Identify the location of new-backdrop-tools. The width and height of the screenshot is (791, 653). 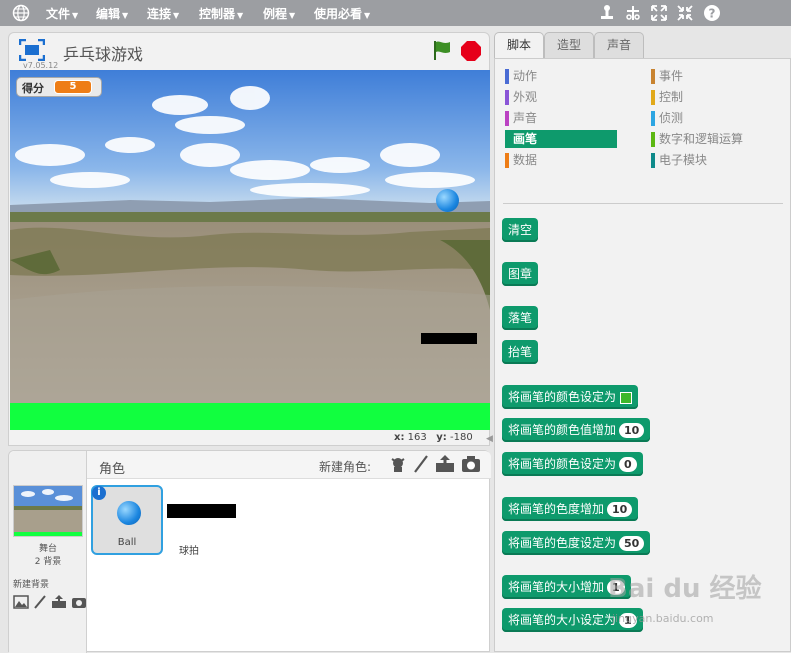
(50, 602).